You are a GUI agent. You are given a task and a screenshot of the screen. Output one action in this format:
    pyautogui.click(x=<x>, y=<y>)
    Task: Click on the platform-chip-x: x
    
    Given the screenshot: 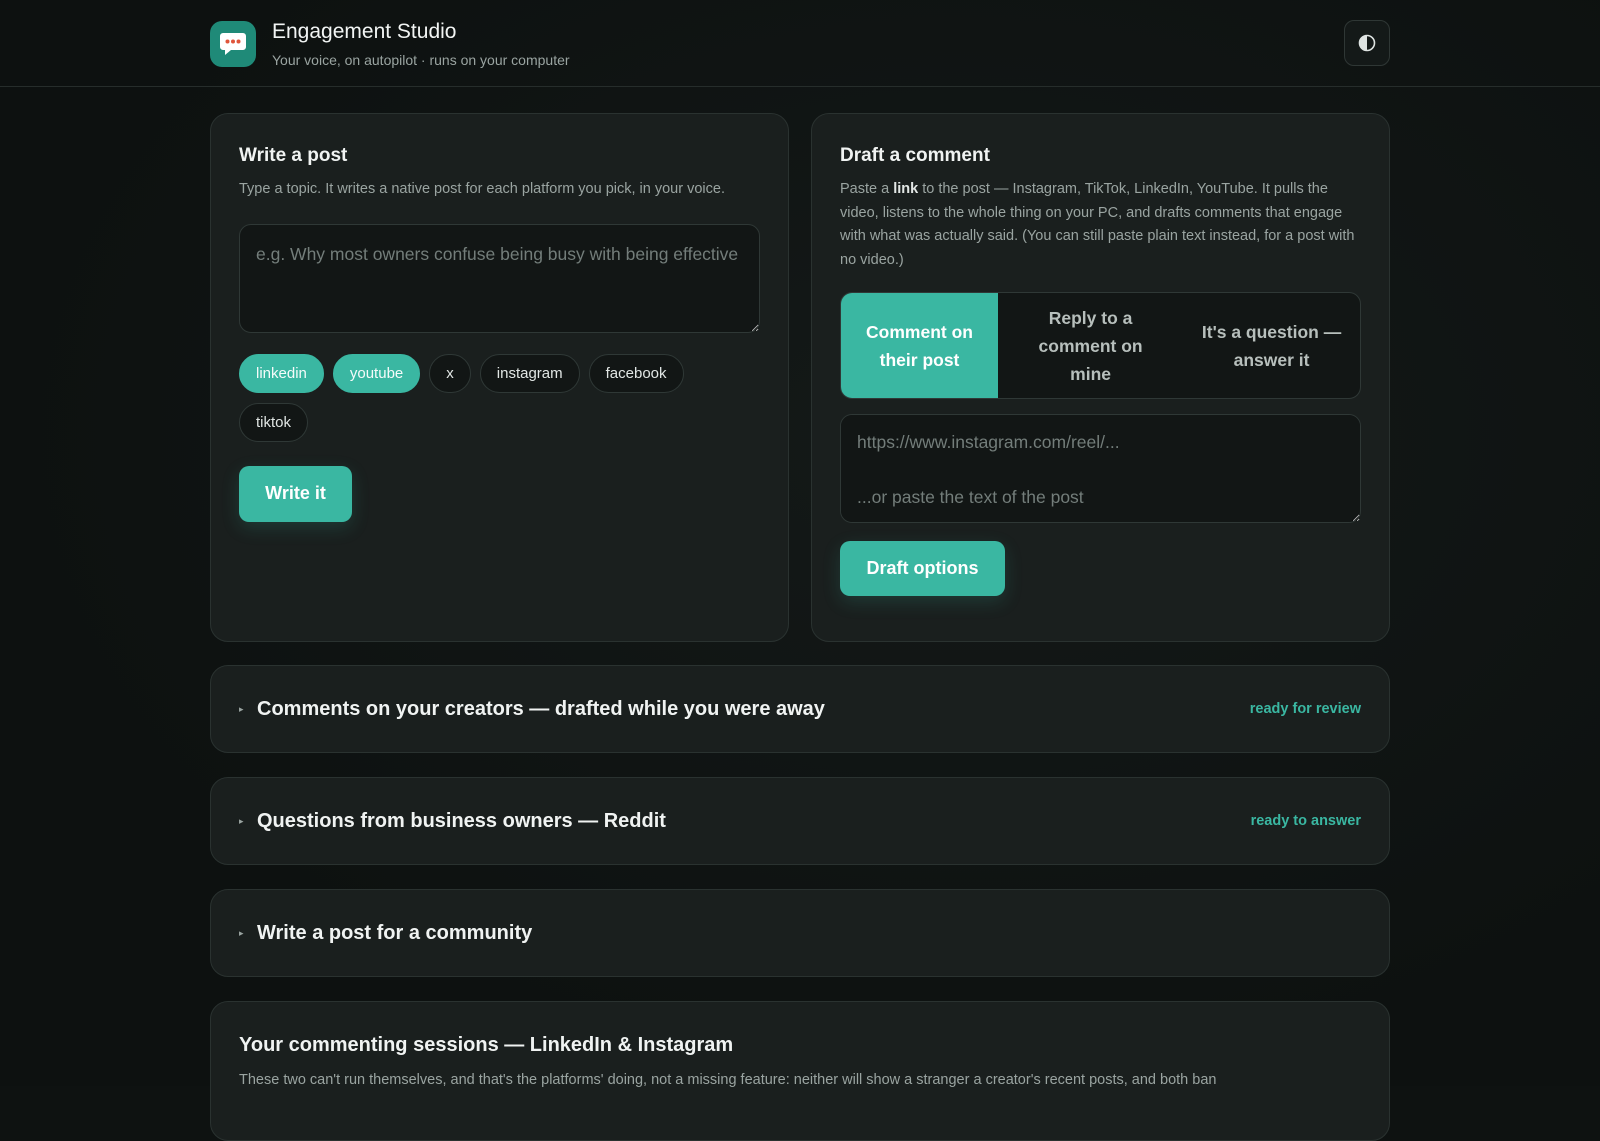 What is the action you would take?
    pyautogui.click(x=450, y=373)
    